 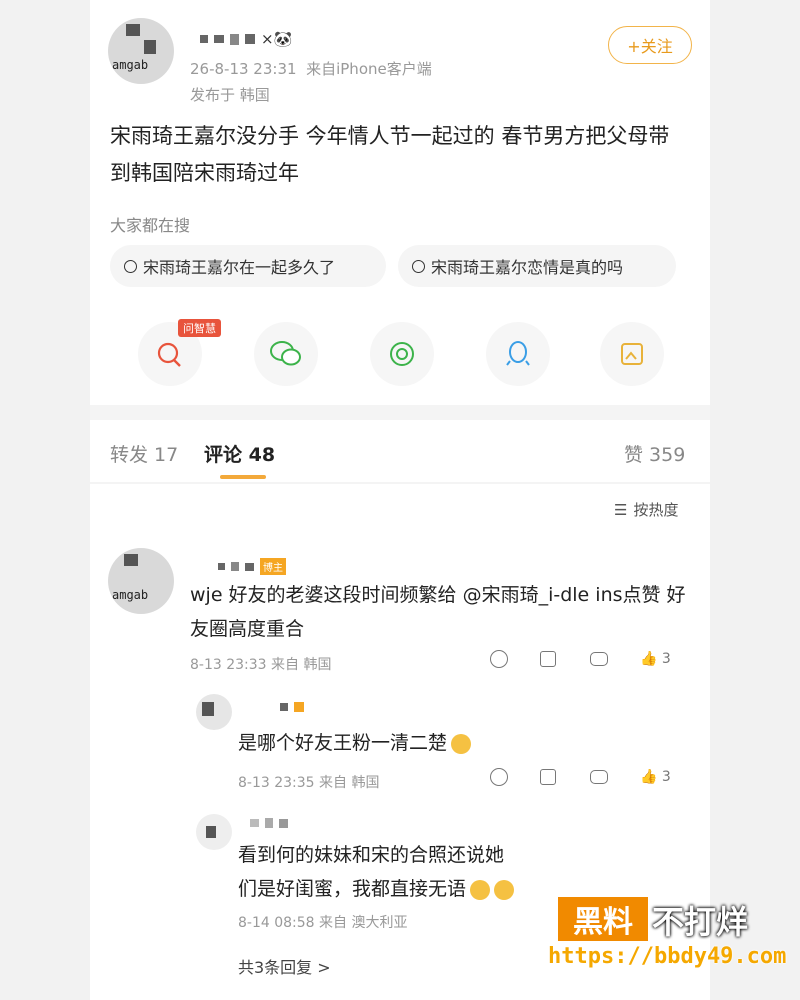 What do you see at coordinates (323, 923) in the screenshot?
I see `reply-meta: 8-14 08:58 来自 澳大利亚` at bounding box center [323, 923].